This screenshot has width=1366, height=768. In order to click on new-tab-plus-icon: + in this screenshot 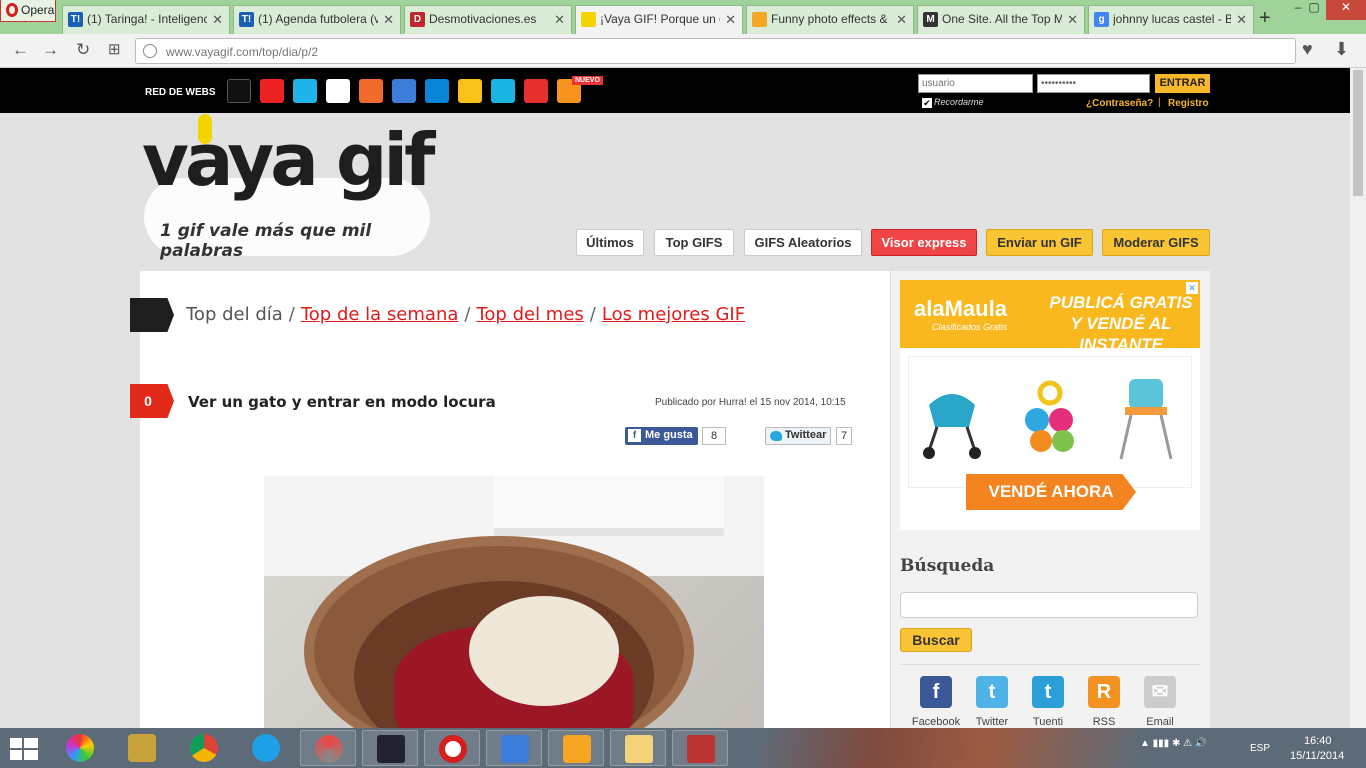, I will do `click(1265, 18)`.